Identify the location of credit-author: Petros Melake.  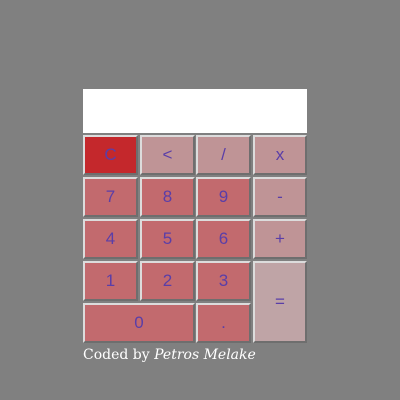
(205, 355).